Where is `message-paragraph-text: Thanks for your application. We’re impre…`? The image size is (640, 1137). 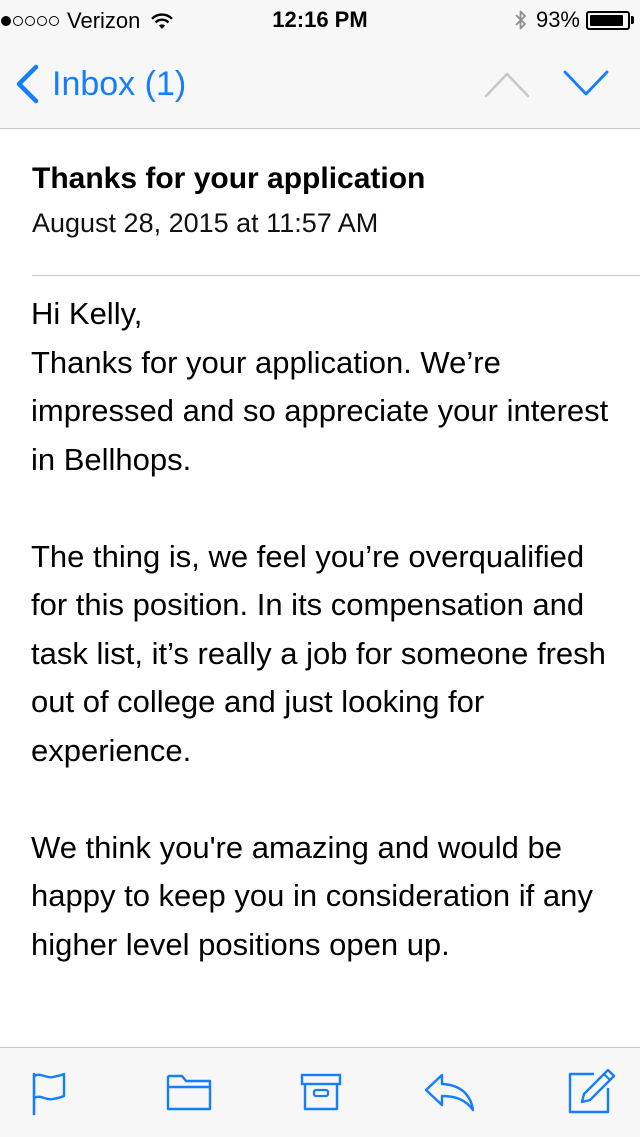 message-paragraph-text: Thanks for your application. We’re impre… is located at coordinates (320, 410).